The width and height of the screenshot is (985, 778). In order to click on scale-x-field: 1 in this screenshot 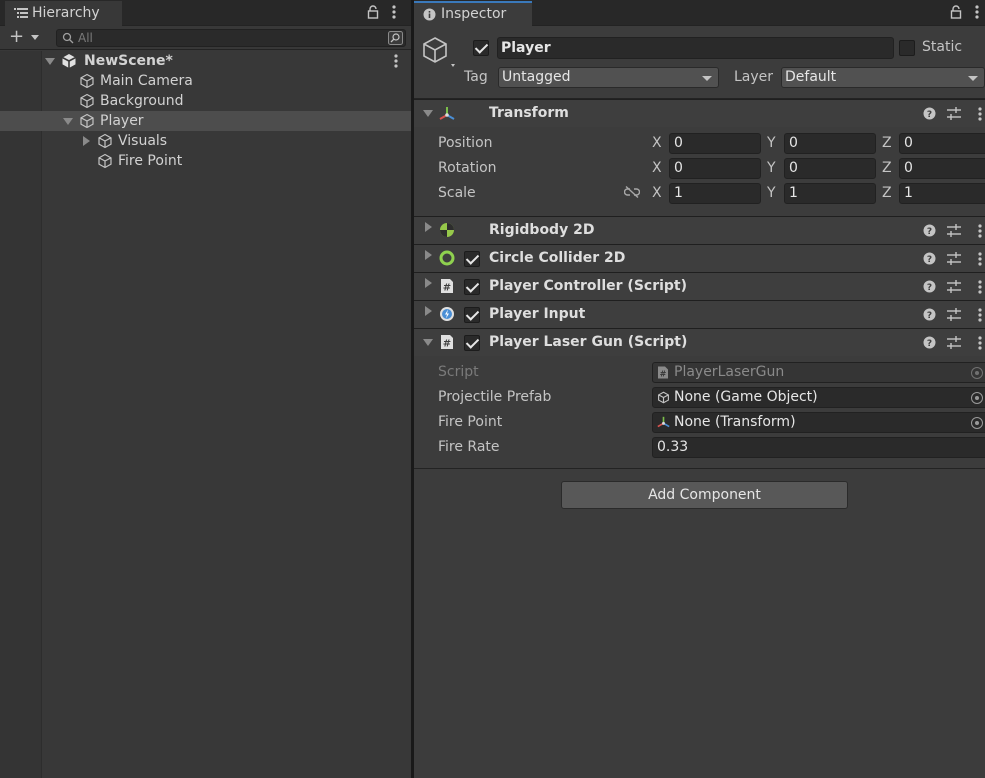, I will do `click(715, 193)`.